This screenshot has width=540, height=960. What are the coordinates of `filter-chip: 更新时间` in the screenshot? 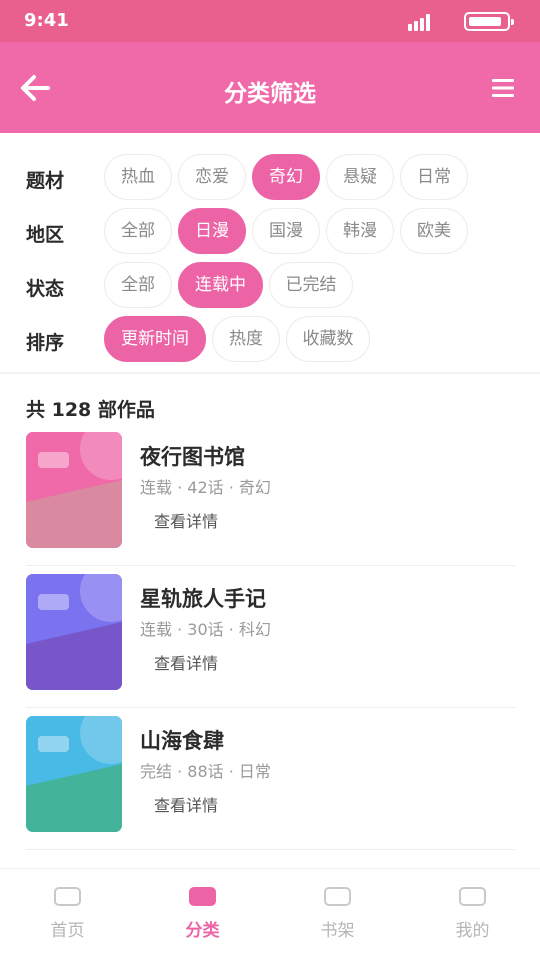 It's located at (155, 339).